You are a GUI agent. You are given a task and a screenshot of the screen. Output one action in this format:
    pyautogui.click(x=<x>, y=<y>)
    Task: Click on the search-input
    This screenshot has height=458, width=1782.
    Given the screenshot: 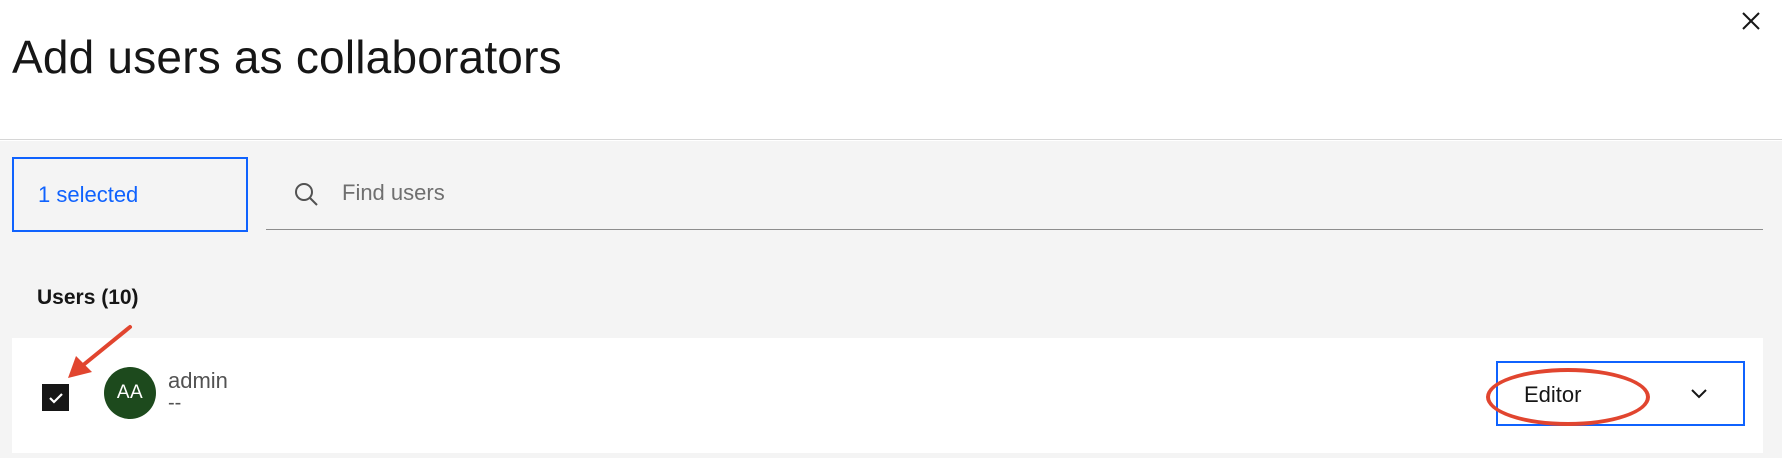 What is the action you would take?
    pyautogui.click(x=1042, y=193)
    